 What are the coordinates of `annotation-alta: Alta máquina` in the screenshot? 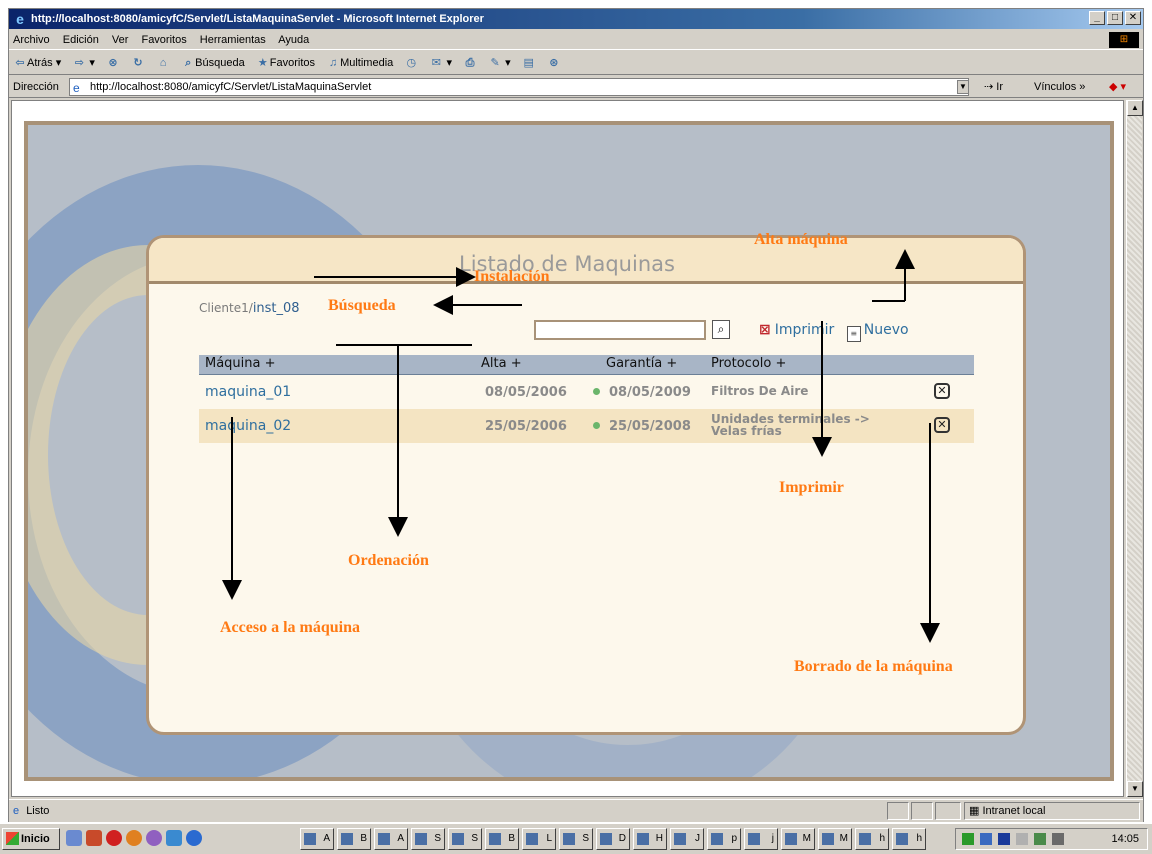 It's located at (801, 239).